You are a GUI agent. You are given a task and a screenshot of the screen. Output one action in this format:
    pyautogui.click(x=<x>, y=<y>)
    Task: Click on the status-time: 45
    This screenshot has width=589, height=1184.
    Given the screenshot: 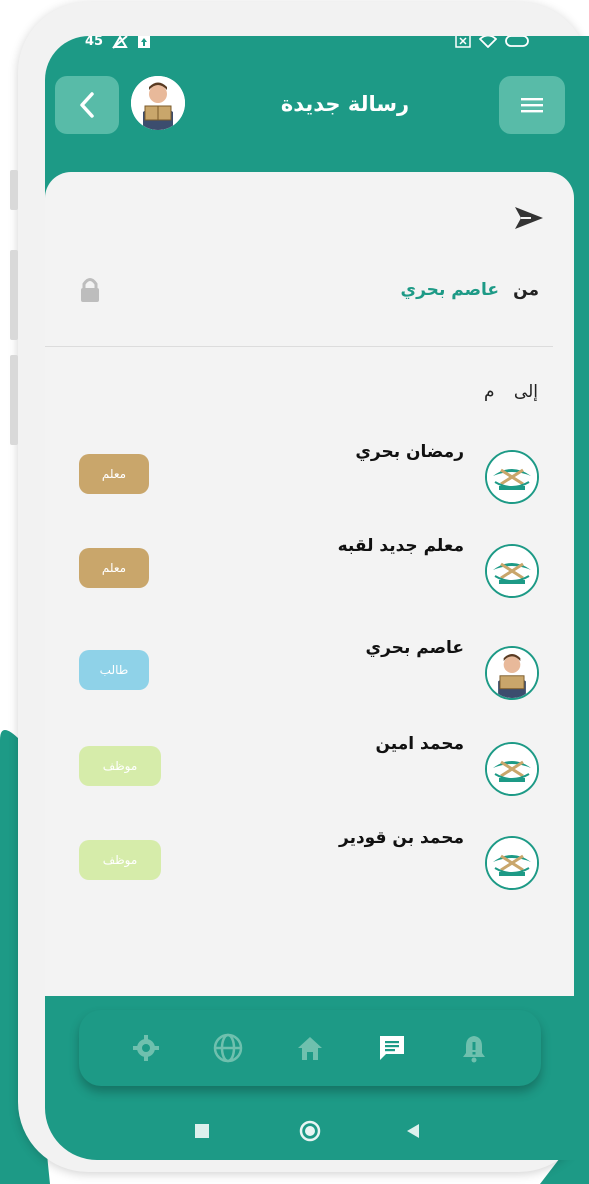 What is the action you would take?
    pyautogui.click(x=94, y=42)
    